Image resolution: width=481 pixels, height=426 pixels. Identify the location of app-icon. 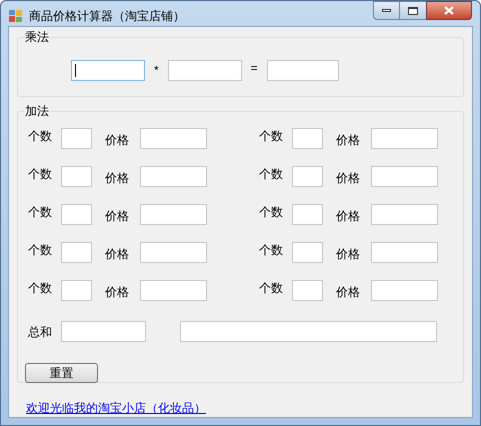
(16, 16).